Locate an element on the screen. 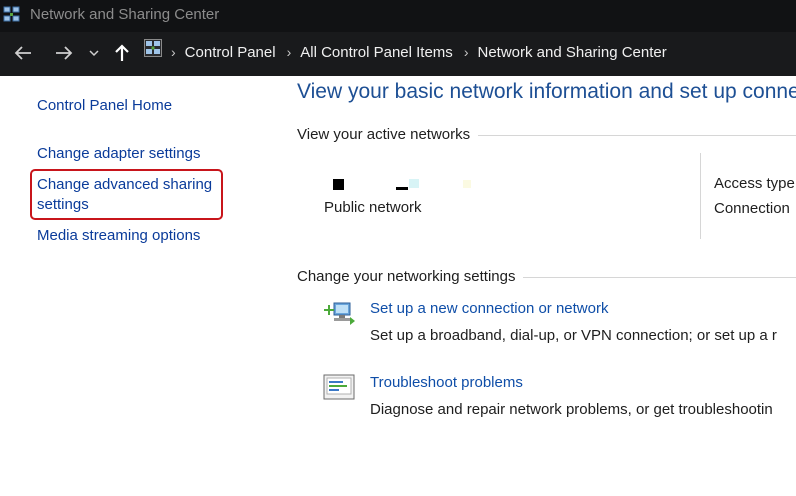  breadcrumb-control-panel: Control Panel is located at coordinates (230, 52).